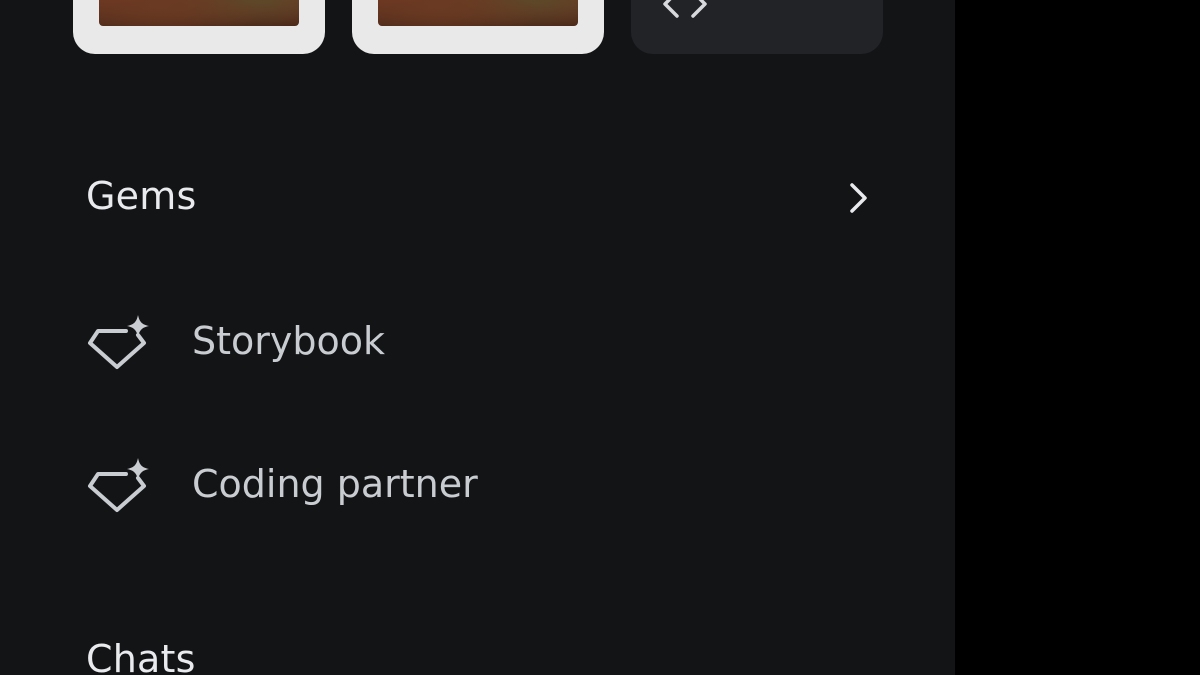 Image resolution: width=1200 pixels, height=675 pixels. I want to click on chats-section-header: Chats, so click(141, 656).